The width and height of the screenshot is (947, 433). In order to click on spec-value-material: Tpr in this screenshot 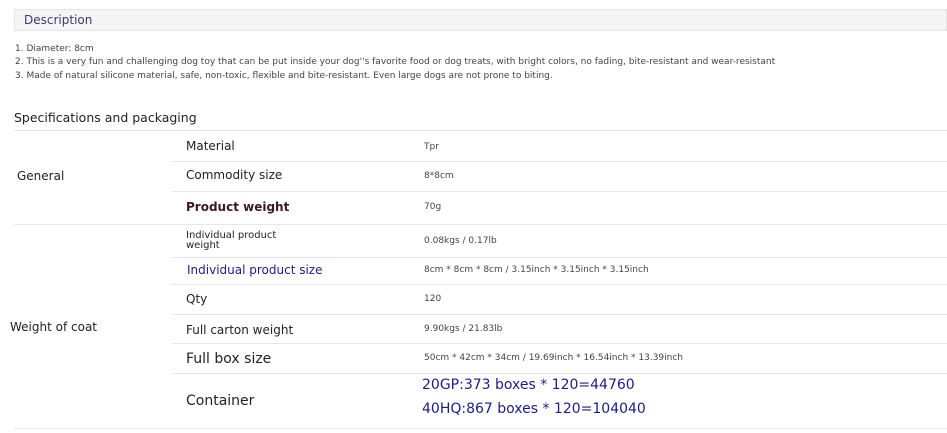, I will do `click(431, 147)`.